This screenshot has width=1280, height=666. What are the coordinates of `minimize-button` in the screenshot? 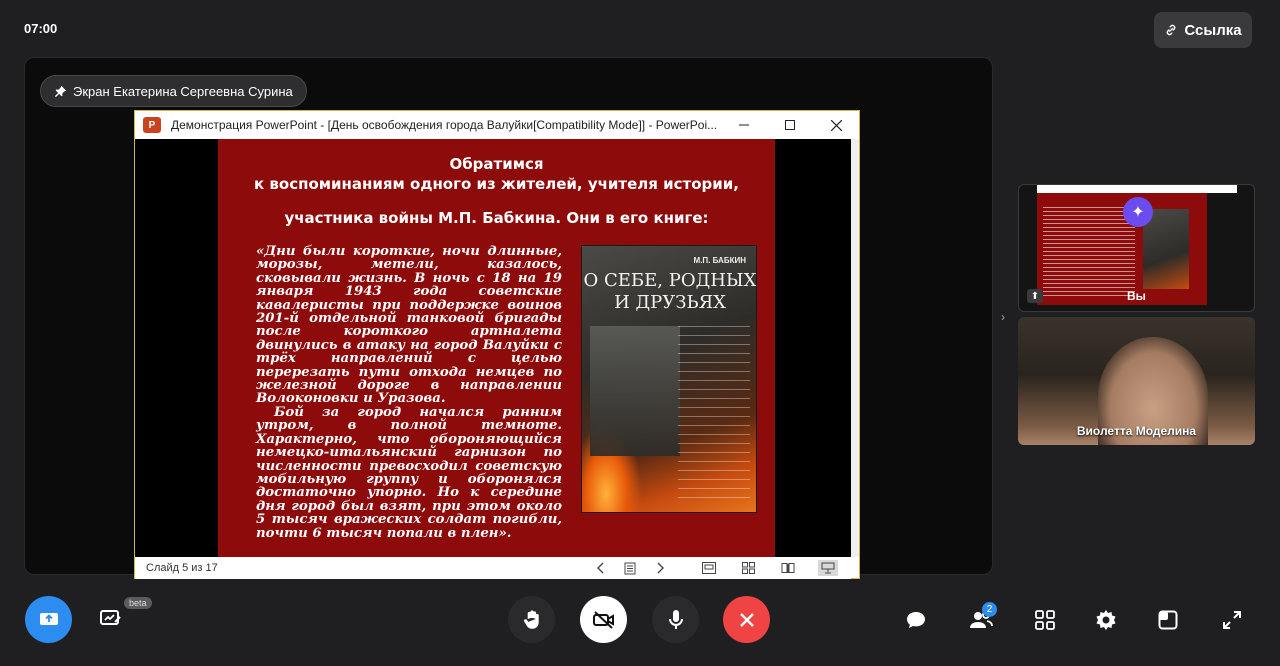 It's located at (744, 125).